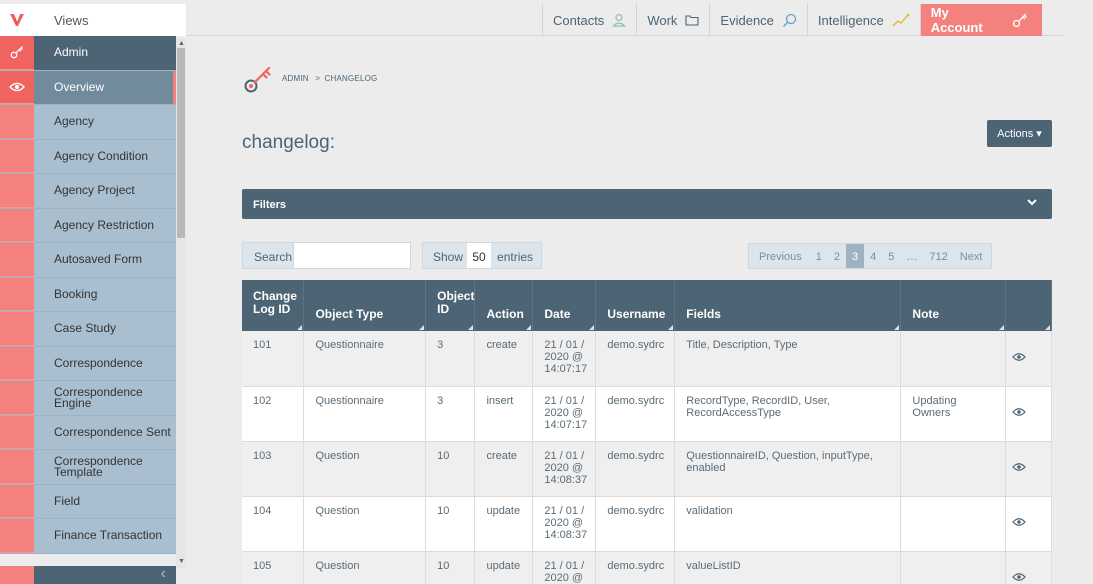  I want to click on sidebar-item: Finance Transaction, so click(93, 536).